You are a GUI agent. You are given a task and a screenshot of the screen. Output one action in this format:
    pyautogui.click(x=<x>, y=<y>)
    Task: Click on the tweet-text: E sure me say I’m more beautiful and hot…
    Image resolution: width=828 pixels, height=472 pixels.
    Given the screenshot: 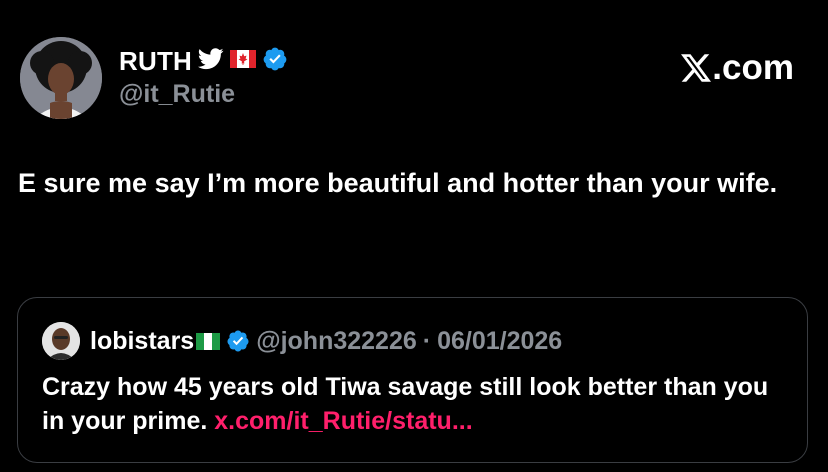 What is the action you would take?
    pyautogui.click(x=398, y=183)
    